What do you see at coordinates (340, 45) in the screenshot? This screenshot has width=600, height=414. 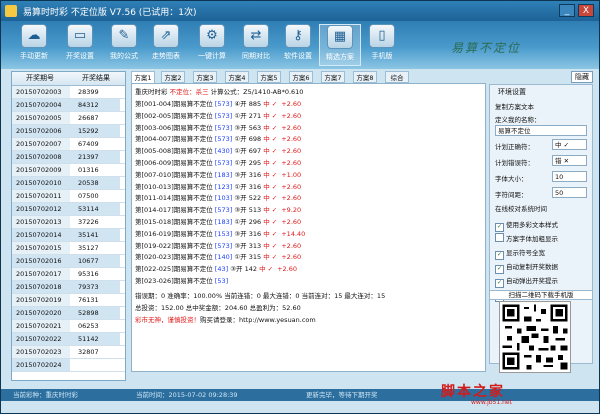 I see `toolbar-featured-plans: ▦ 精选方案` at bounding box center [340, 45].